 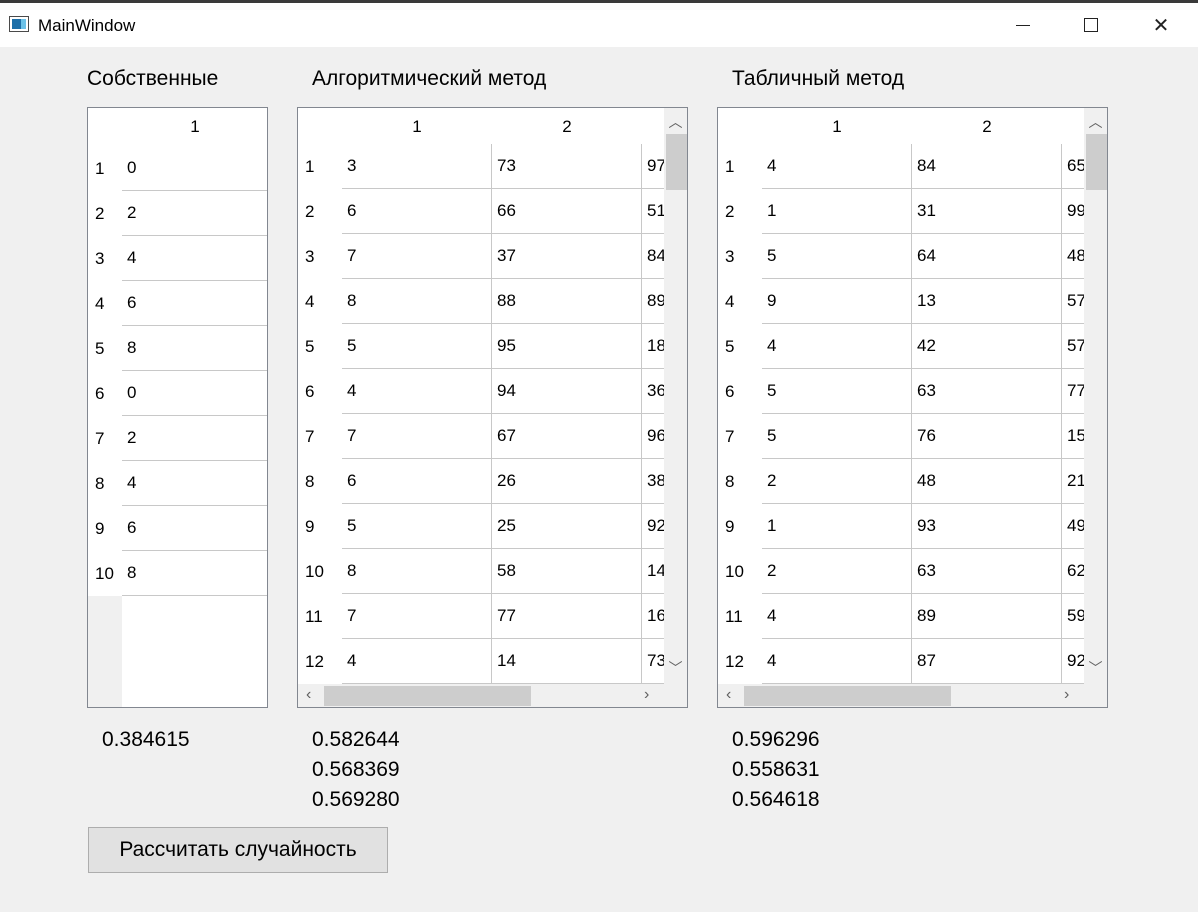 I want to click on table-cell: 64, so click(x=987, y=256).